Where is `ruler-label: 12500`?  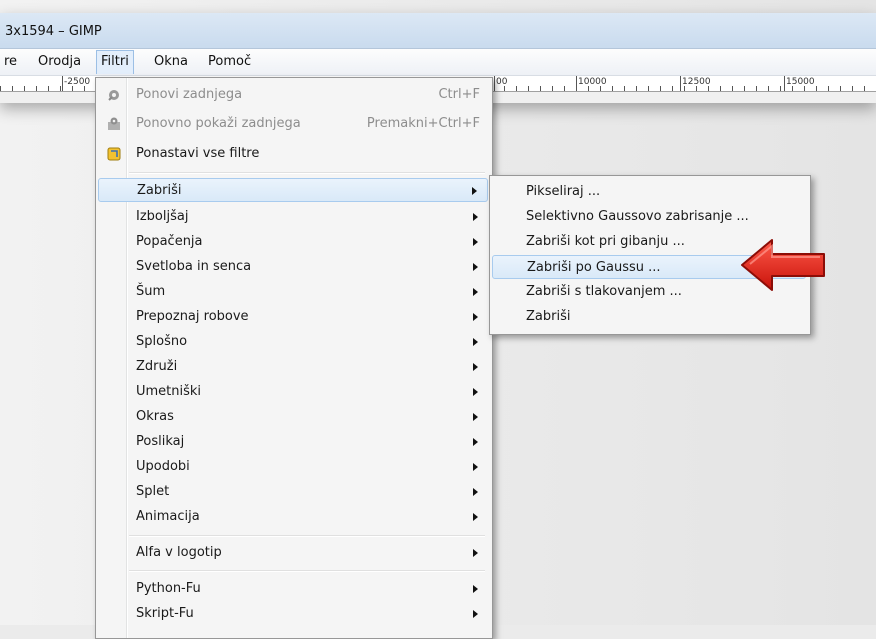
ruler-label: 12500 is located at coordinates (696, 82).